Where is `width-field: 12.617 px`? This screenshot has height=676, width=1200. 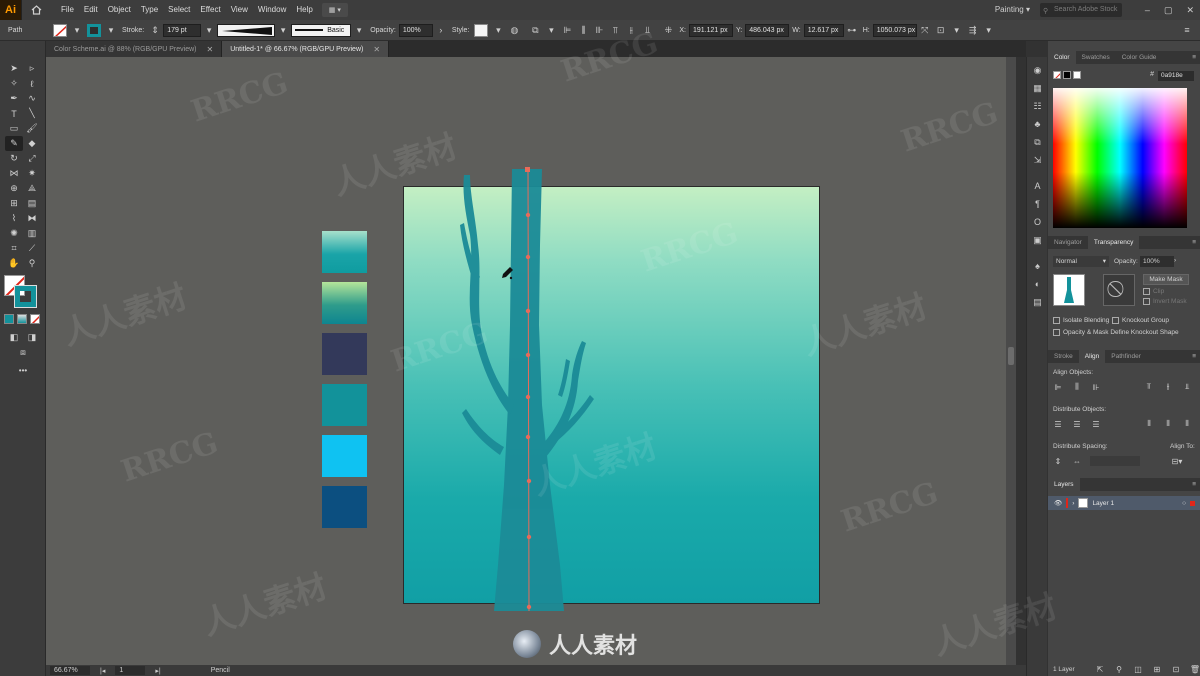
width-field: 12.617 px is located at coordinates (823, 30).